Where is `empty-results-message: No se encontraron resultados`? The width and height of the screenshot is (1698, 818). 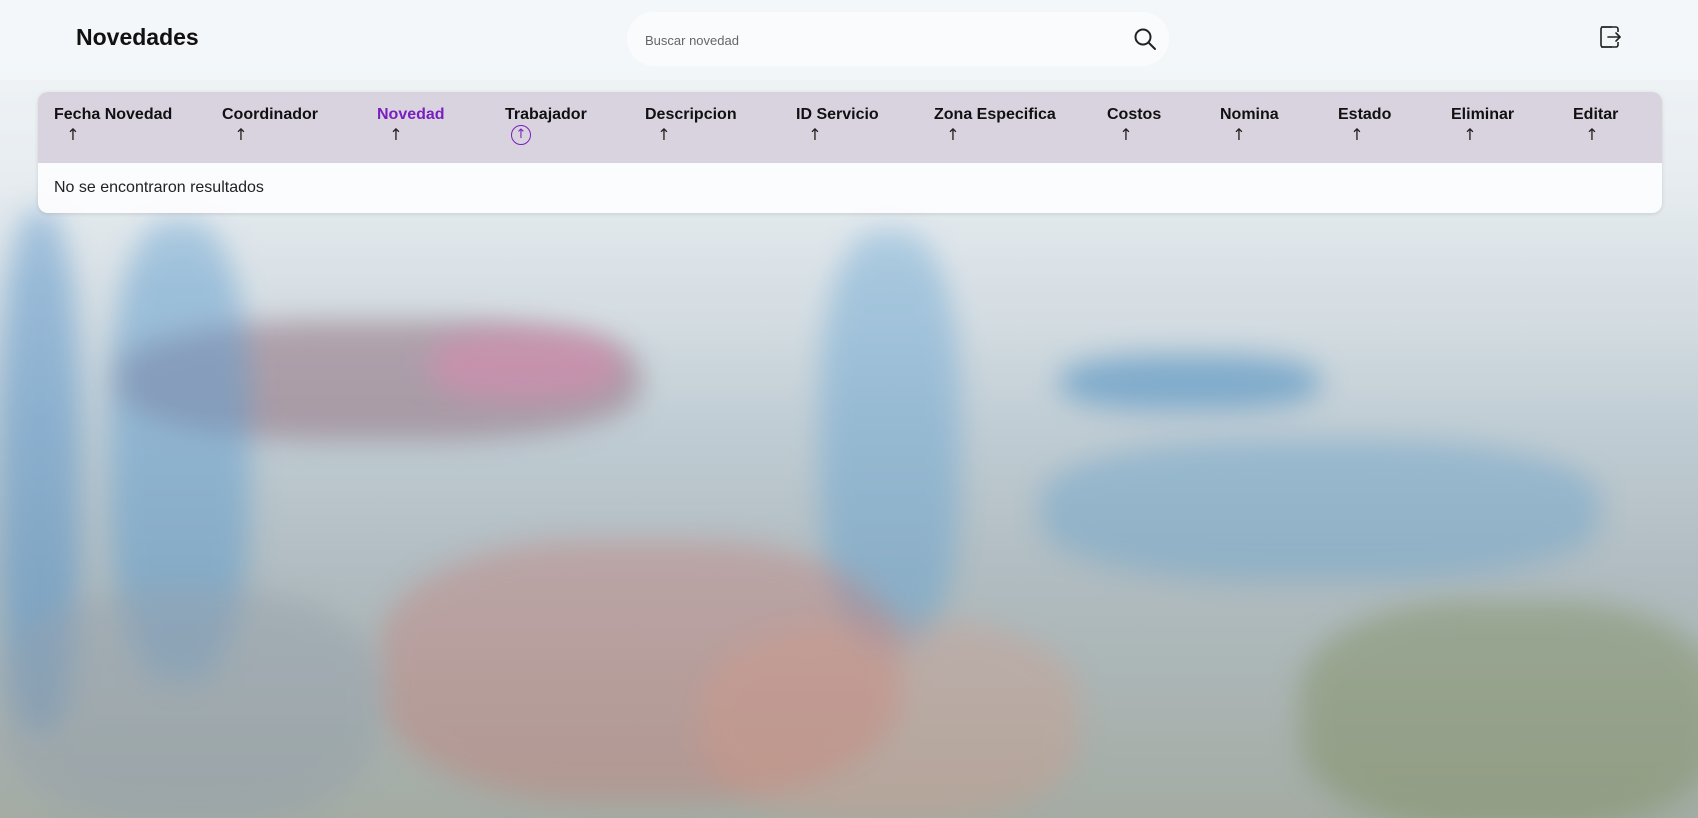 empty-results-message: No se encontraron resultados is located at coordinates (159, 187).